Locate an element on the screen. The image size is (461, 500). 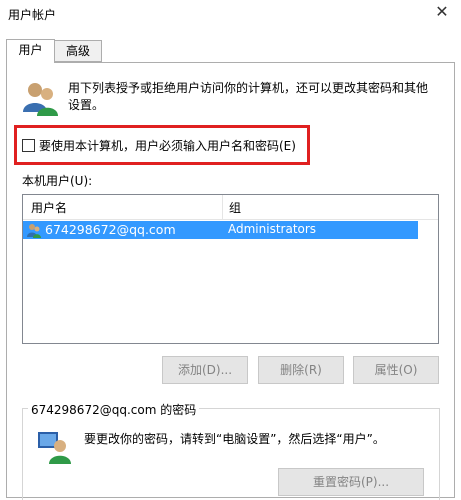
window-title: 用户帐户 is located at coordinates (32, 15).